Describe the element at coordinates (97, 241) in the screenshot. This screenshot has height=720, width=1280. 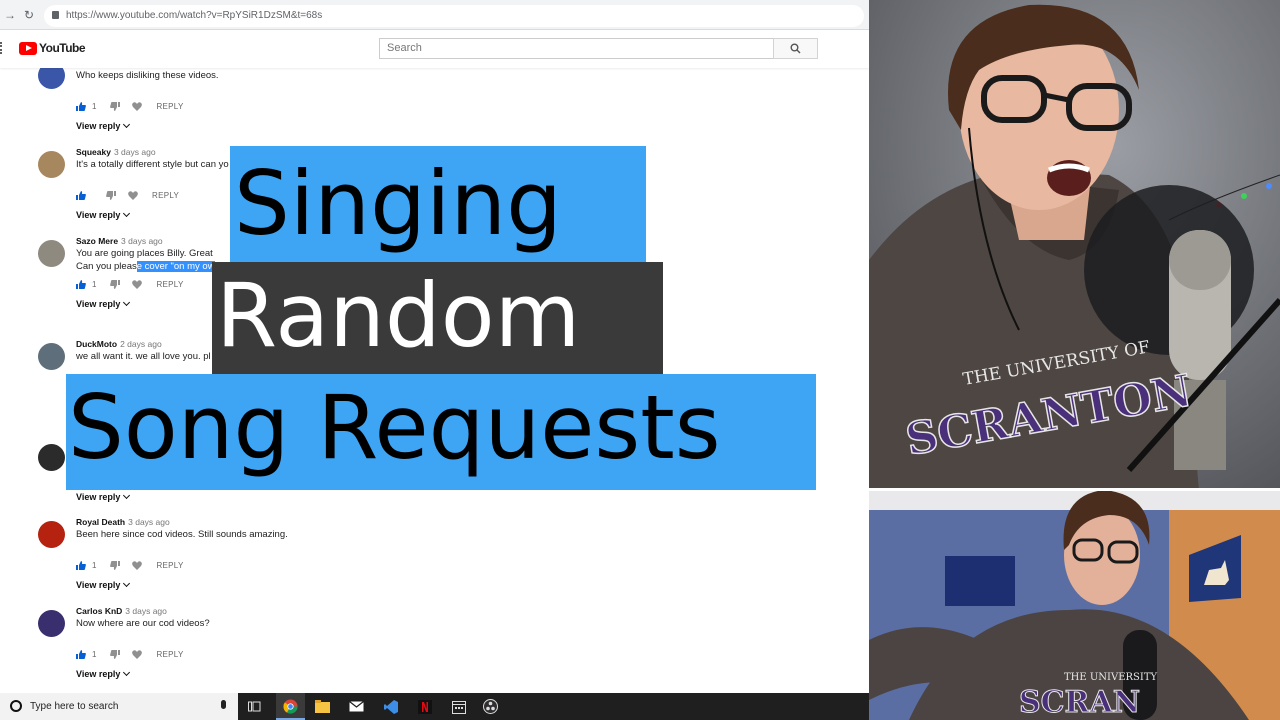
I see `comment-author: Sazo Mere` at that location.